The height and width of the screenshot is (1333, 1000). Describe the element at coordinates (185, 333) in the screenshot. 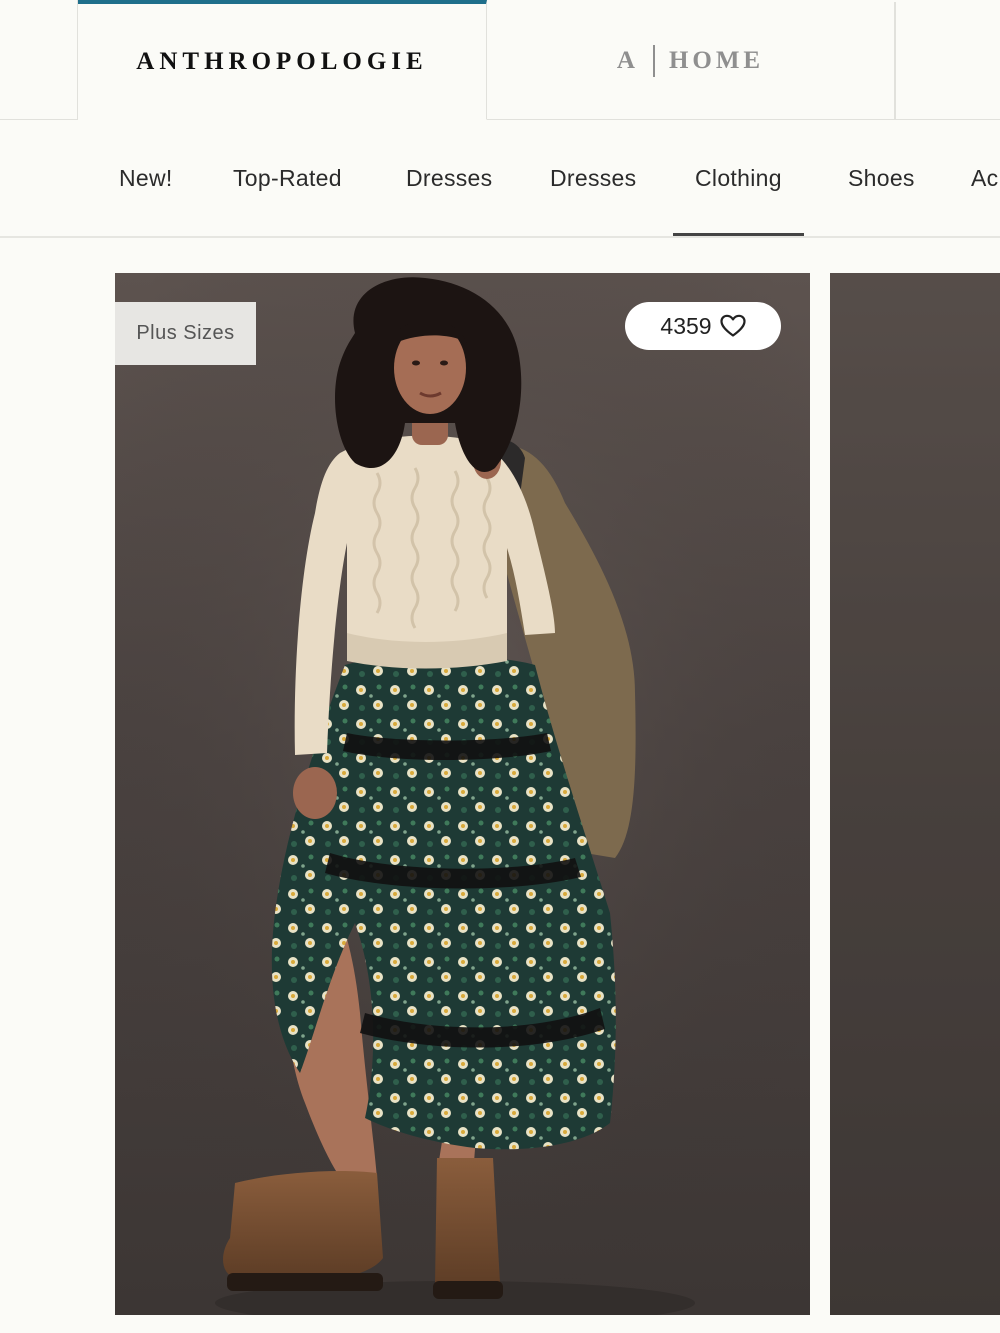

I see `plus-sizes-badge: Plus Sizes` at that location.